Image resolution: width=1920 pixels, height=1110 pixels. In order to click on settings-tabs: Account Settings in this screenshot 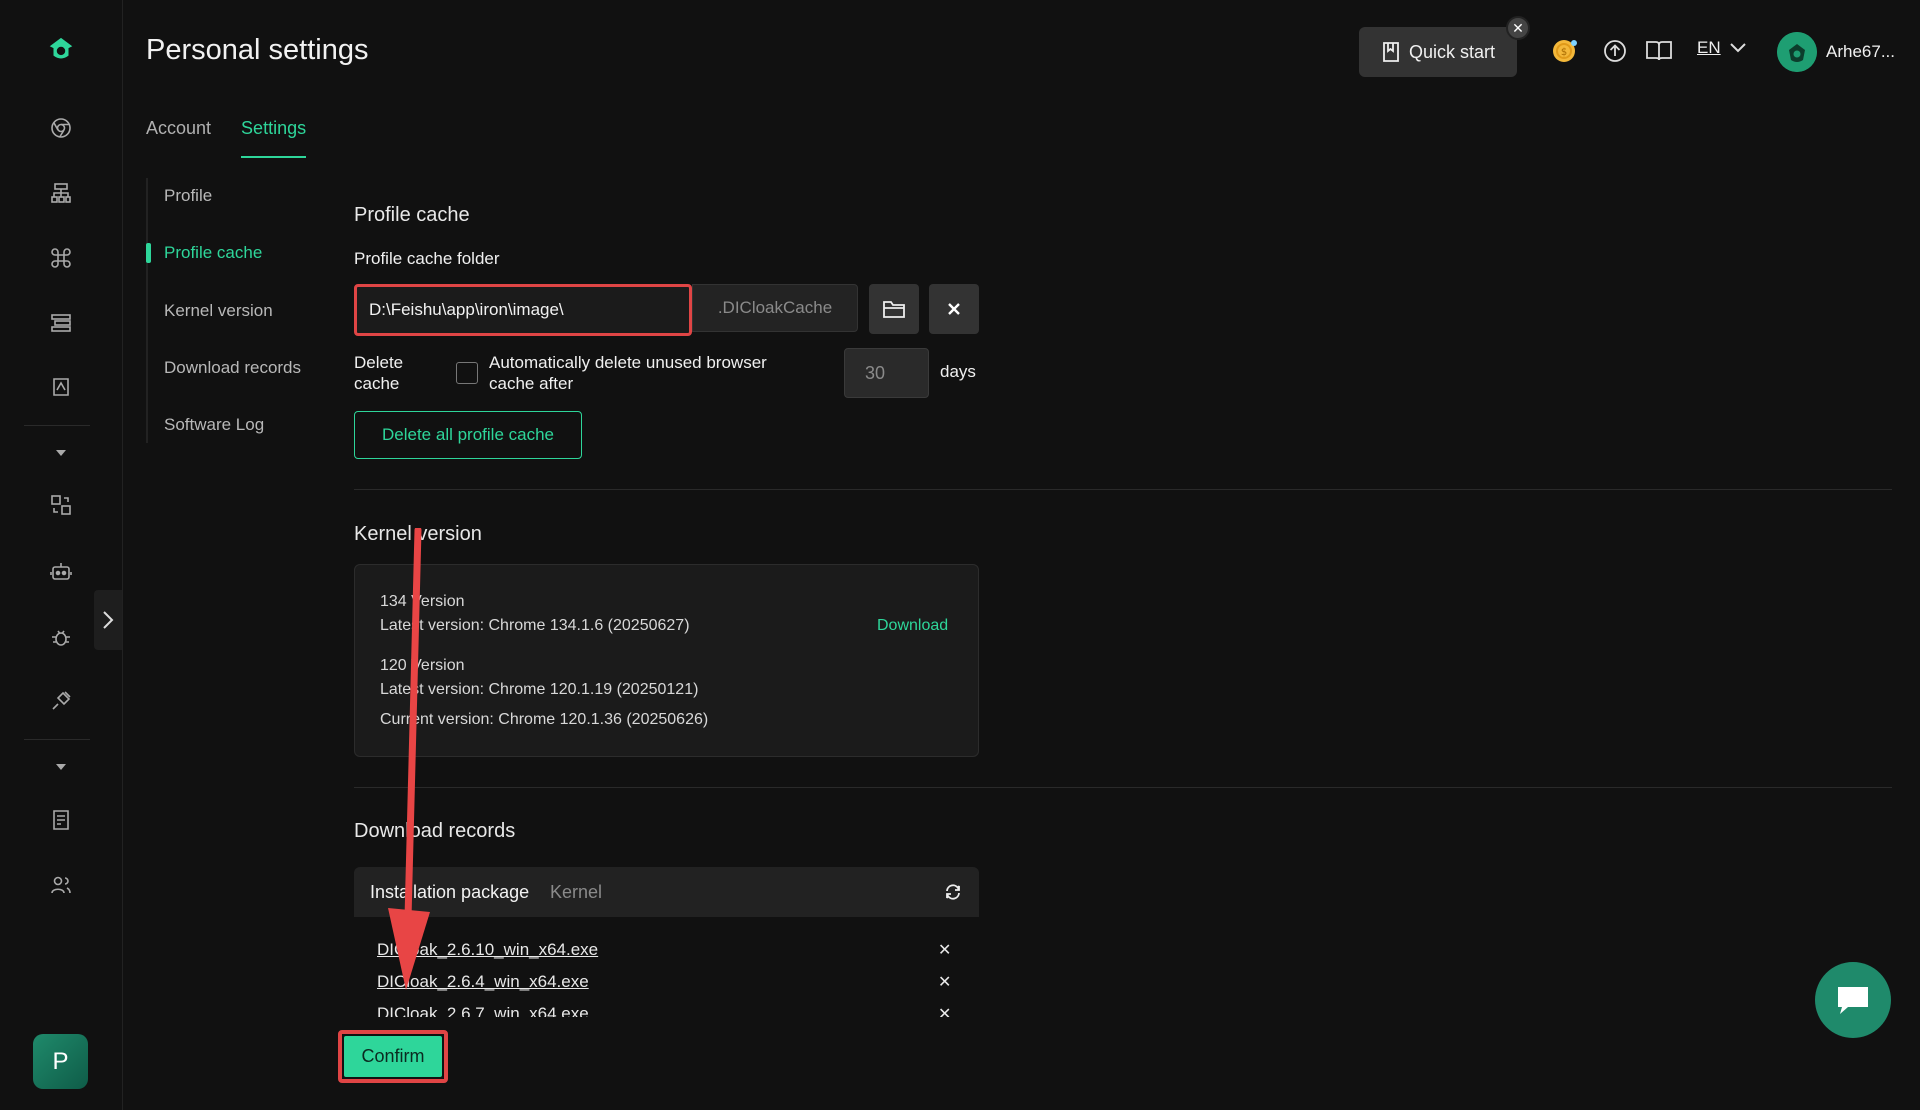, I will do `click(226, 138)`.